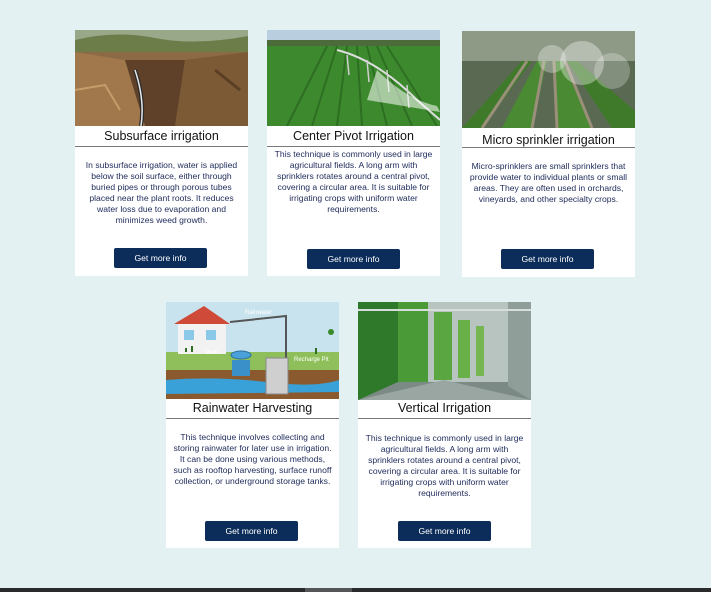 The height and width of the screenshot is (592, 711). Describe the element at coordinates (444, 351) in the screenshot. I see `vertical-irrigation-image` at that location.